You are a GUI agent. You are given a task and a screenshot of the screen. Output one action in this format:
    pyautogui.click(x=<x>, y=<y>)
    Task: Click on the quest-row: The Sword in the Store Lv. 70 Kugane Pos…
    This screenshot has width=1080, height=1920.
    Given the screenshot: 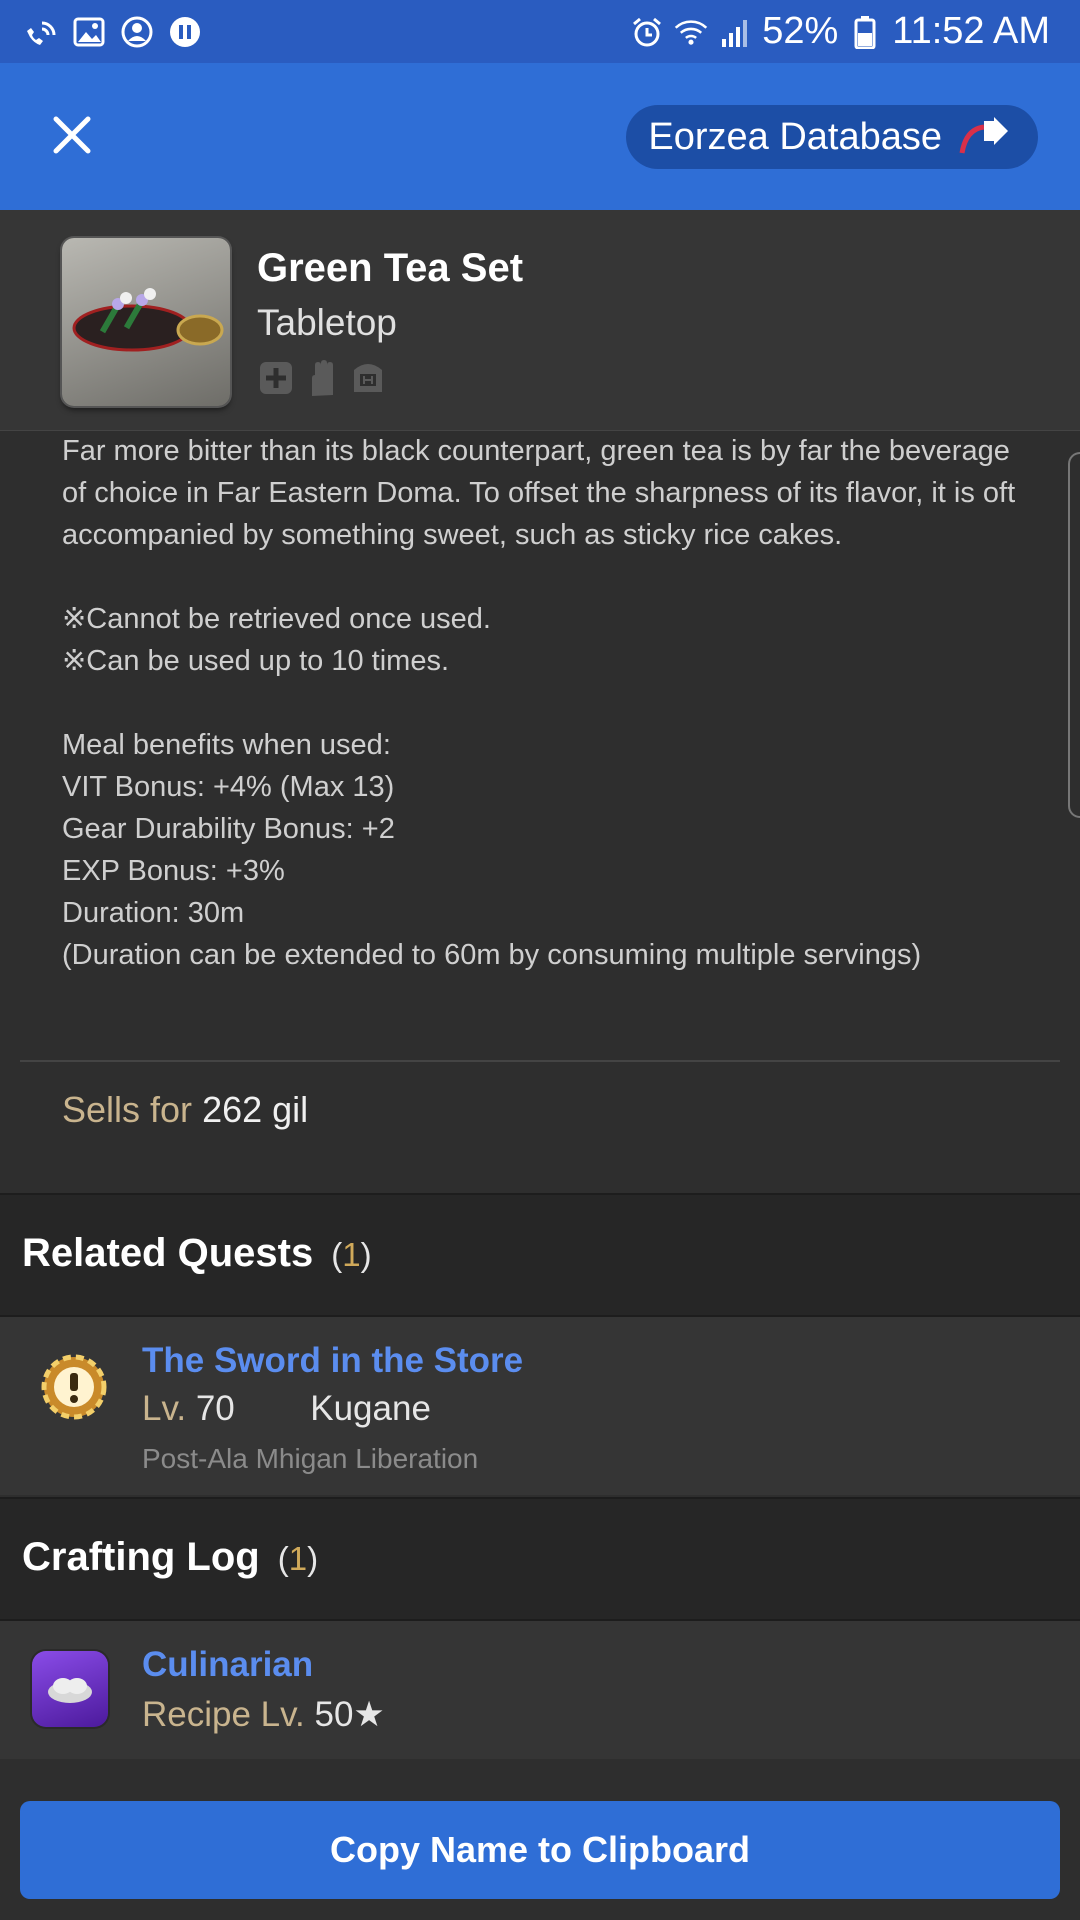 What is the action you would take?
    pyautogui.click(x=540, y=1406)
    